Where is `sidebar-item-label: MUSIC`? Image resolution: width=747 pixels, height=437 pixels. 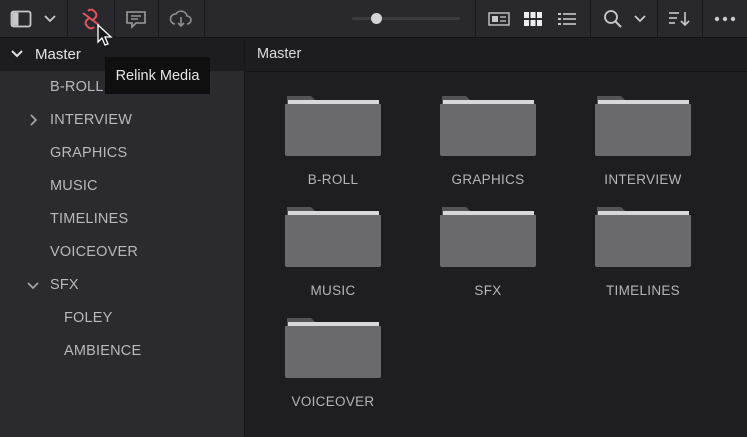
sidebar-item-label: MUSIC is located at coordinates (74, 186).